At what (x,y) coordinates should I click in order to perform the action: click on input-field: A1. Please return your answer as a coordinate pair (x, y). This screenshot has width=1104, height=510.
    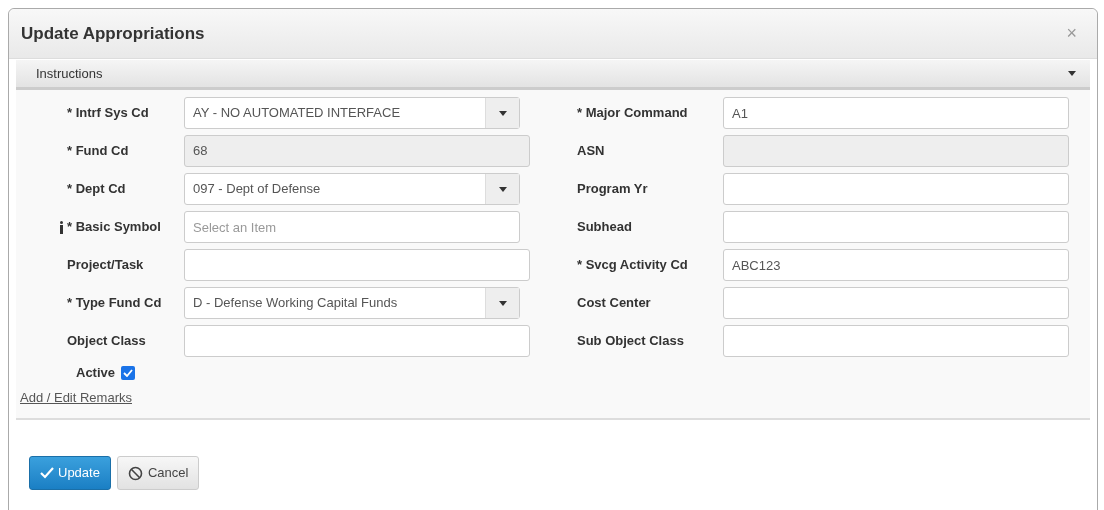
    Looking at the image, I should click on (896, 113).